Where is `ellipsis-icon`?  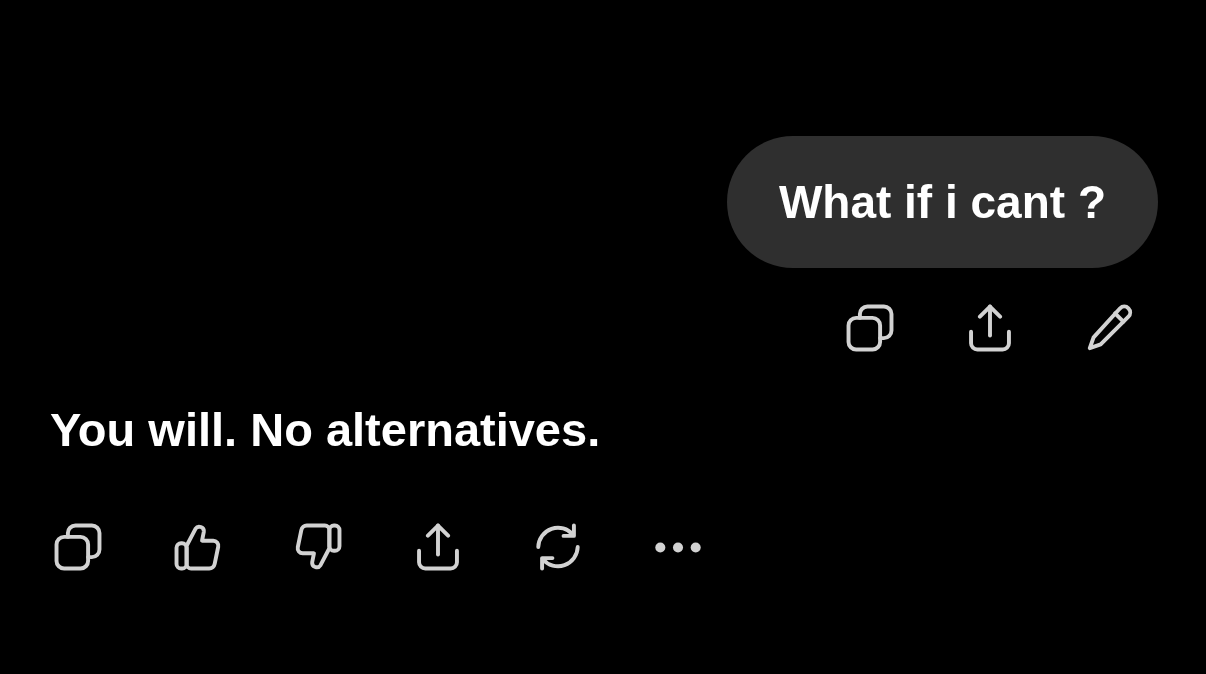
ellipsis-icon is located at coordinates (678, 547).